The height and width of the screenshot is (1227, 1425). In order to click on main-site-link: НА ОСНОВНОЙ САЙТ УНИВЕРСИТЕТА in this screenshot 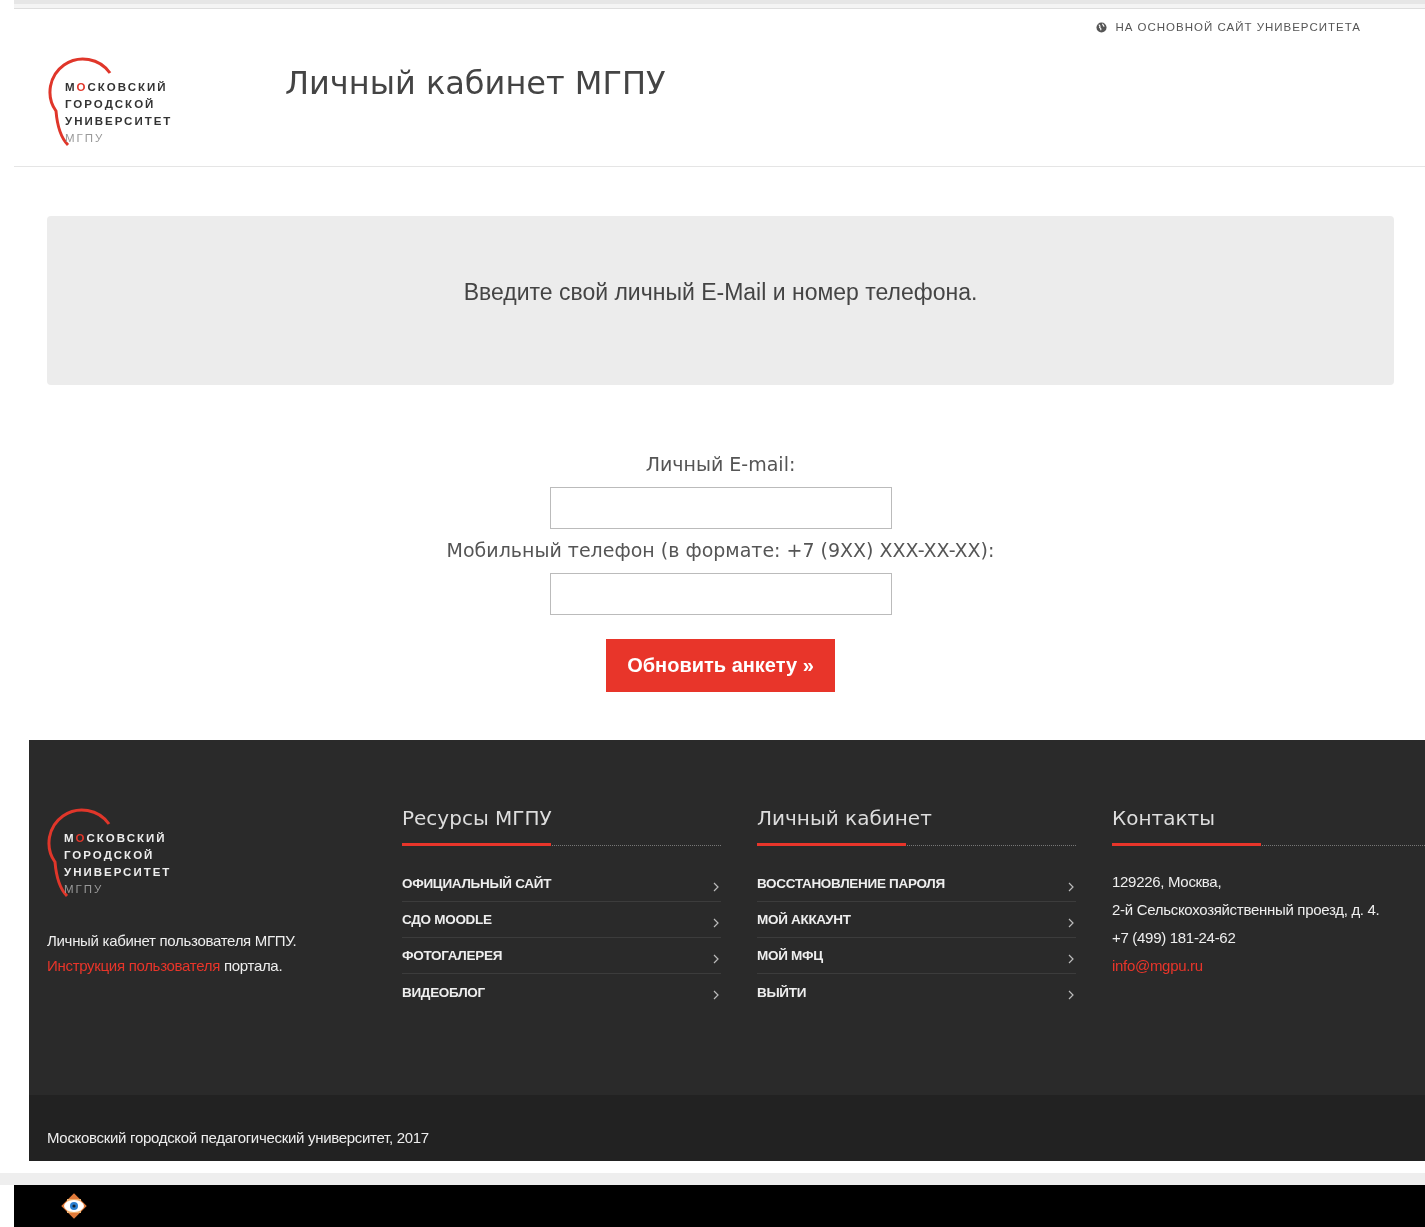, I will do `click(1228, 27)`.